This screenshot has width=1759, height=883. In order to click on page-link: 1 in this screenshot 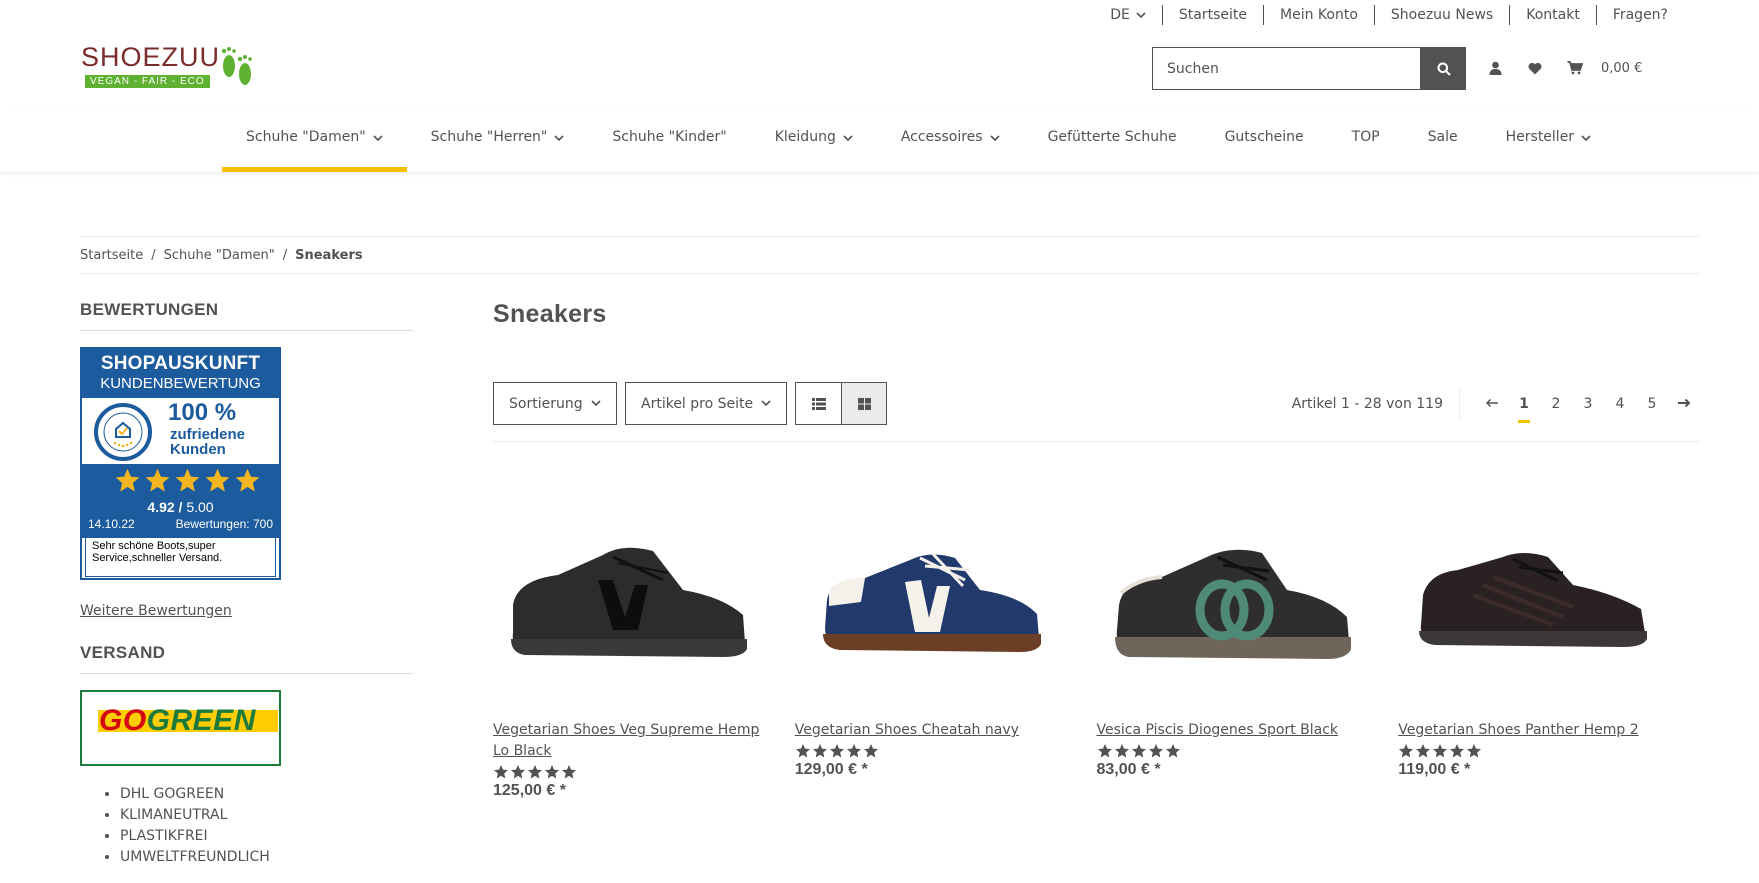, I will do `click(1524, 406)`.